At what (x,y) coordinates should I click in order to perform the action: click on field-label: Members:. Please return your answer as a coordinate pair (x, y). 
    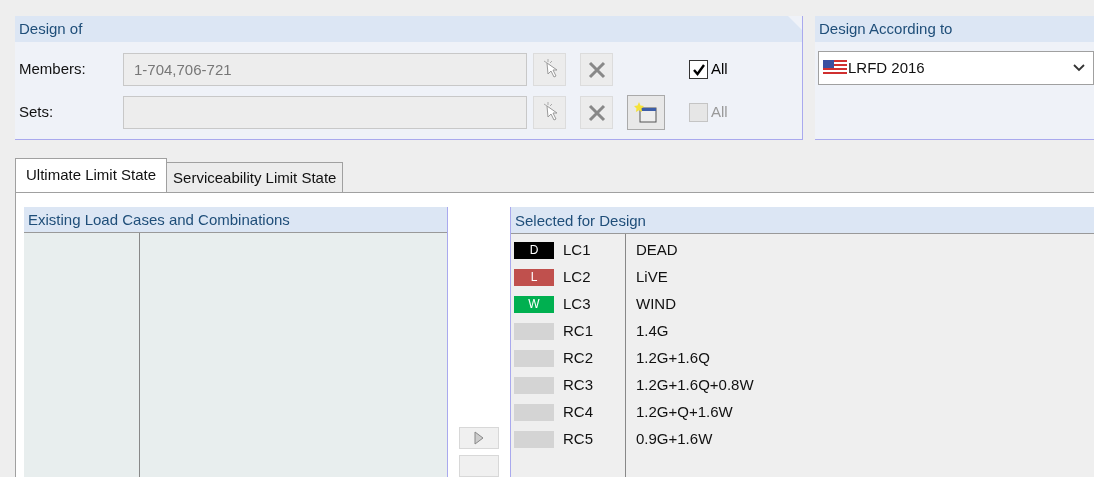
    Looking at the image, I should click on (53, 69).